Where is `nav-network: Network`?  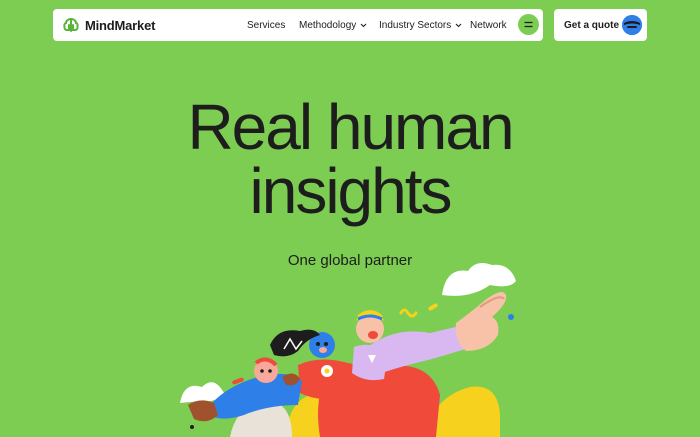
nav-network: Network is located at coordinates (488, 25).